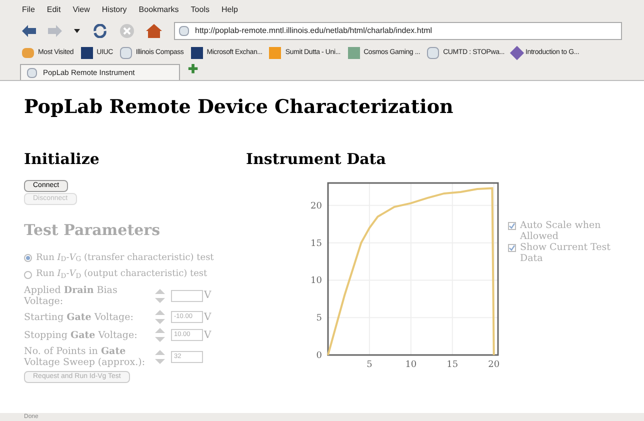  Describe the element at coordinates (28, 10) in the screenshot. I see `menu-item: File` at that location.